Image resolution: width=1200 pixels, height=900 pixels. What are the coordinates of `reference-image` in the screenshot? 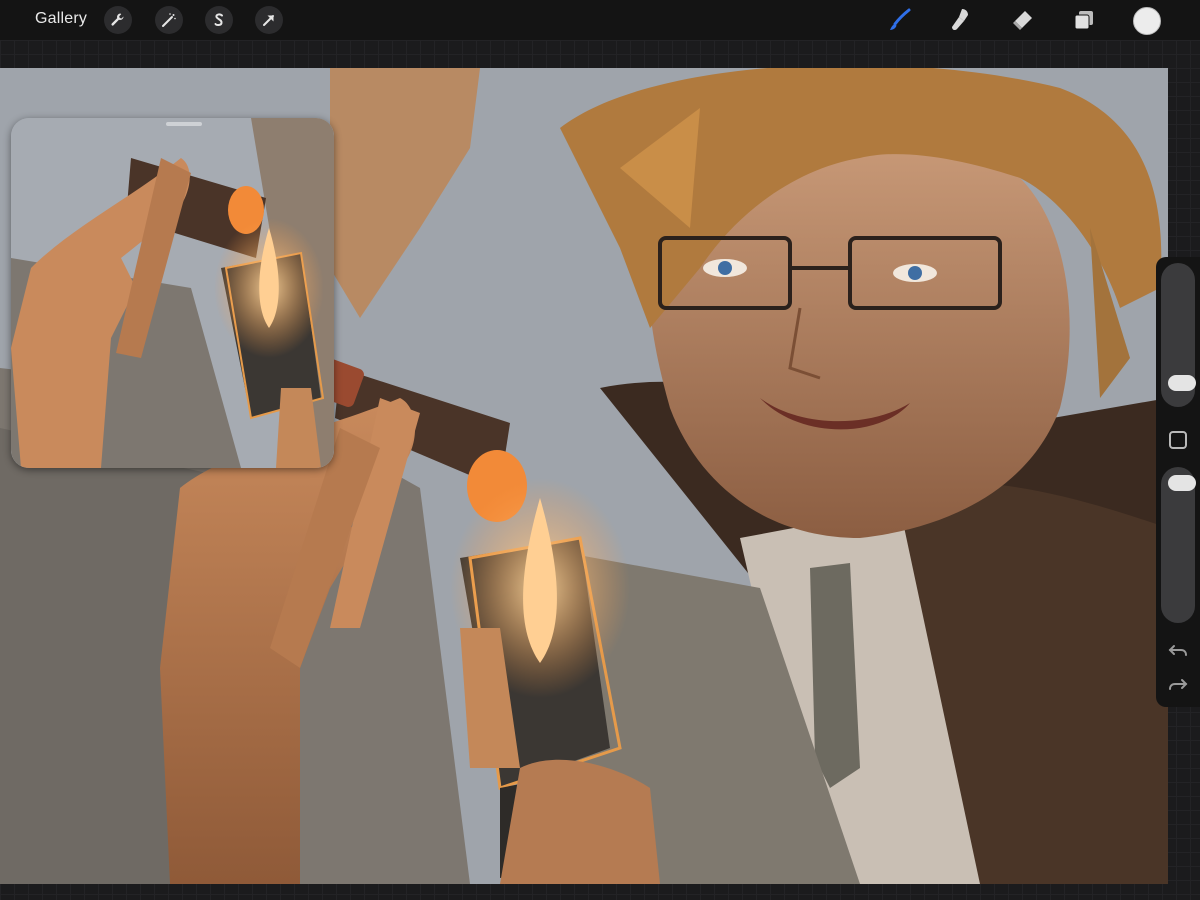 It's located at (172, 293).